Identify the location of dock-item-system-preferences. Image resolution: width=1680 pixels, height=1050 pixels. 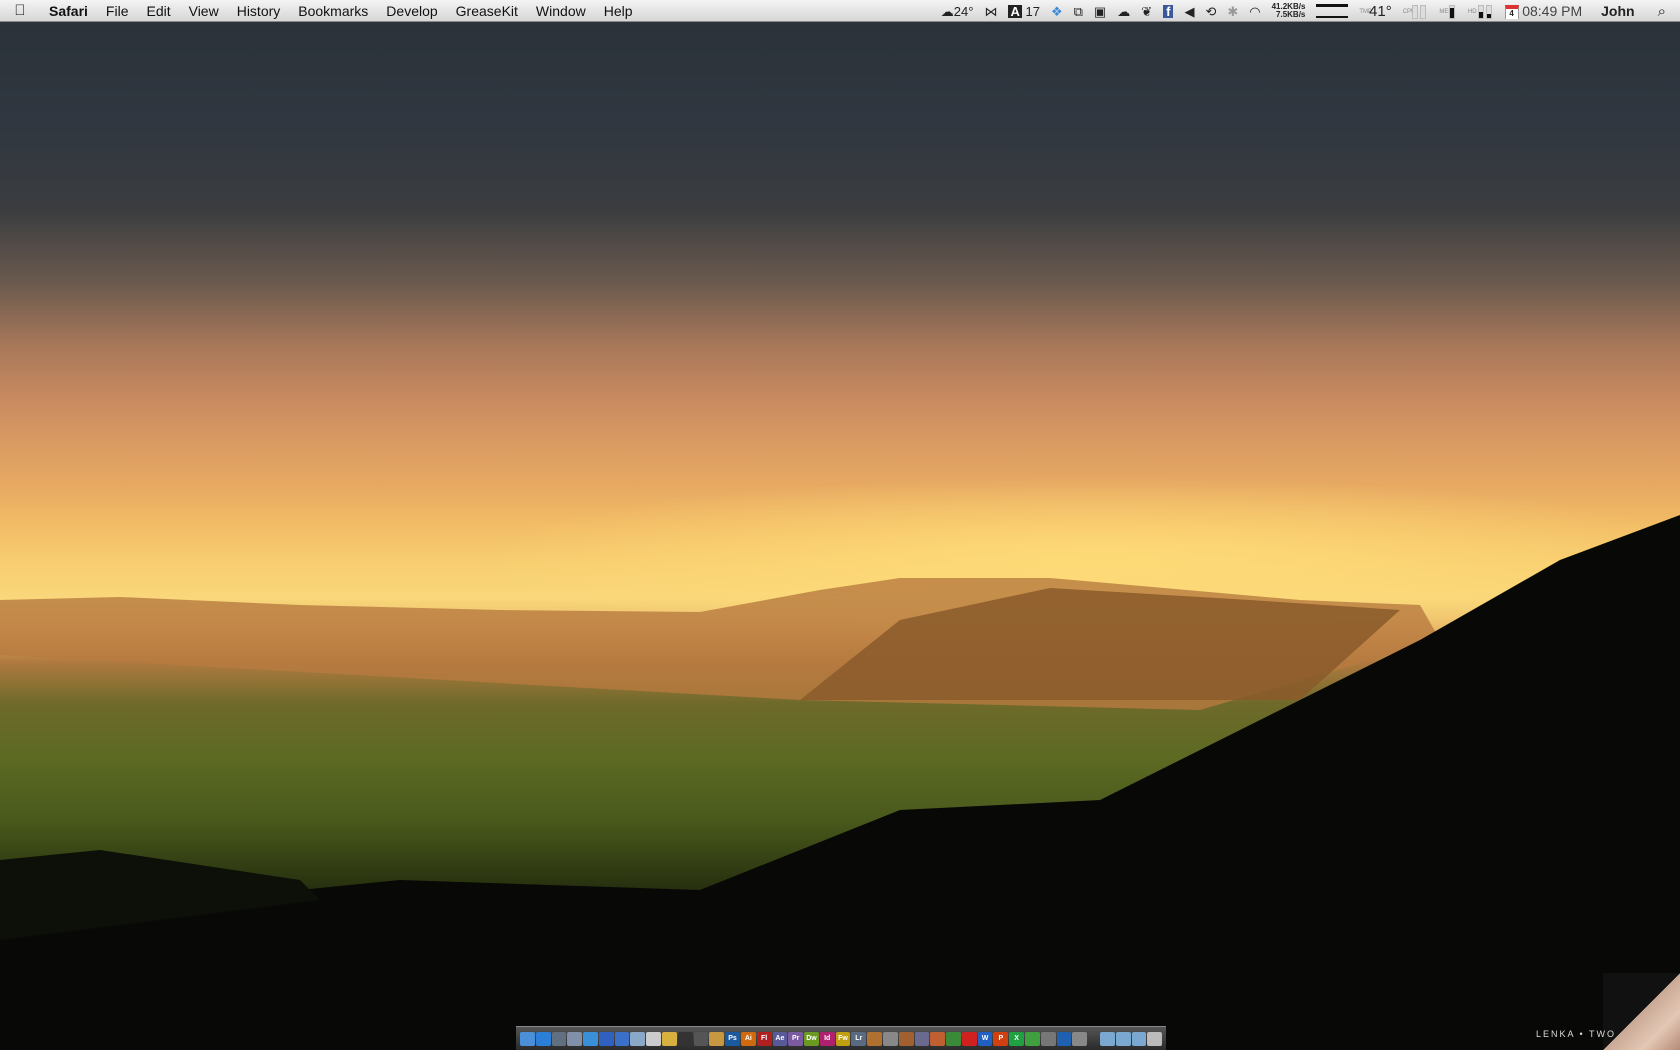
(1080, 1038).